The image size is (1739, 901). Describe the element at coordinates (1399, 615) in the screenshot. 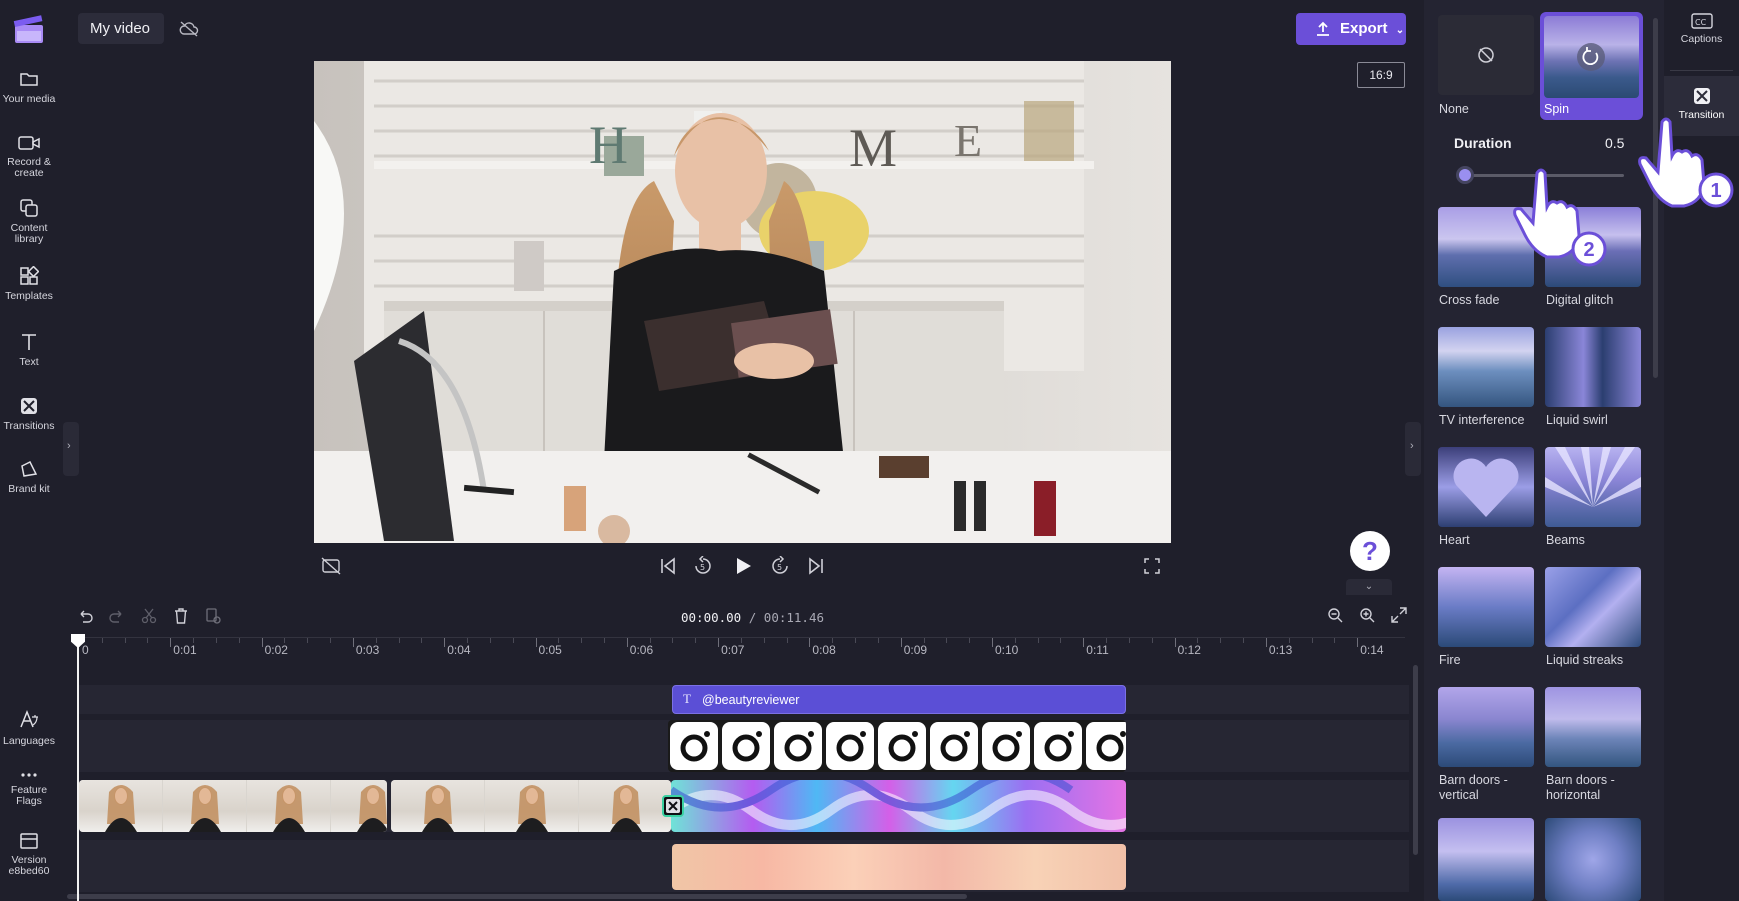

I see `fit-timeline-icon` at that location.